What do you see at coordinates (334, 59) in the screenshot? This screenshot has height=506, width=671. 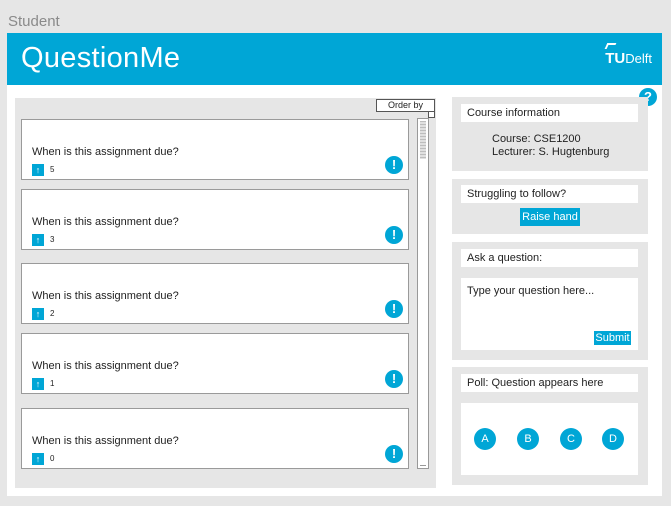 I see `app-header: QuestionMe TU Delft` at bounding box center [334, 59].